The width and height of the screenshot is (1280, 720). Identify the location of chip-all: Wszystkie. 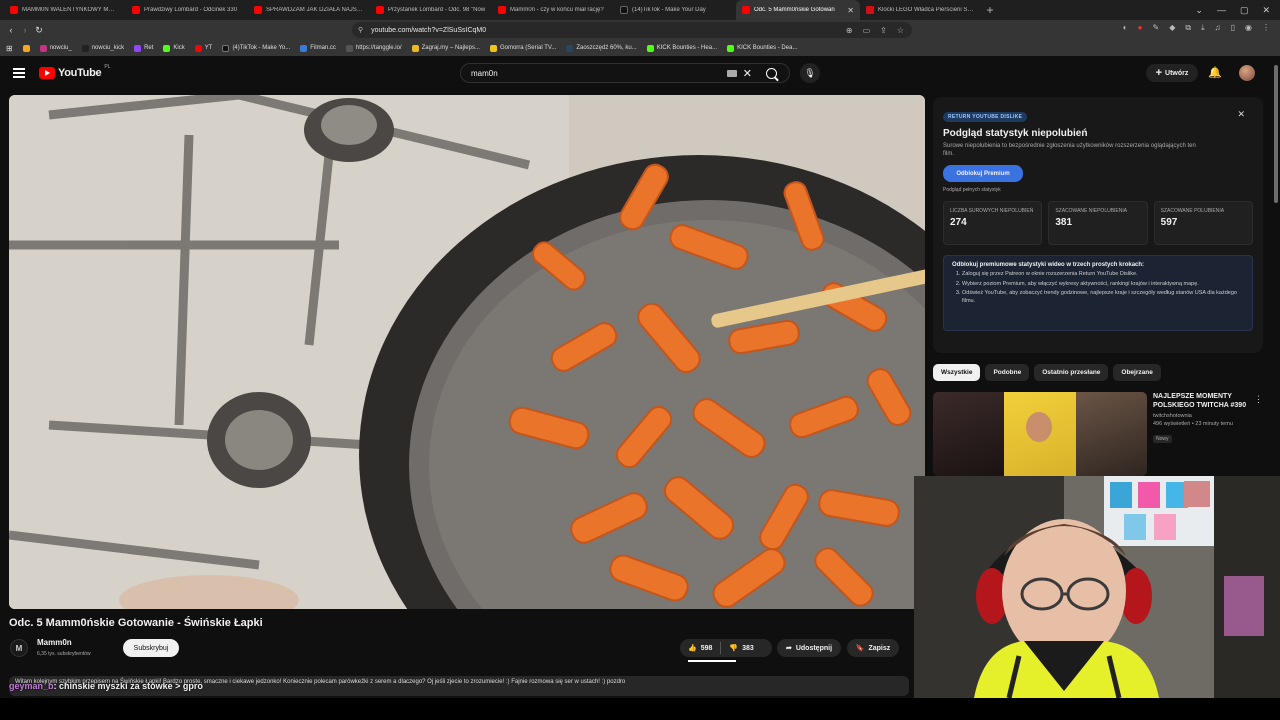
(957, 372).